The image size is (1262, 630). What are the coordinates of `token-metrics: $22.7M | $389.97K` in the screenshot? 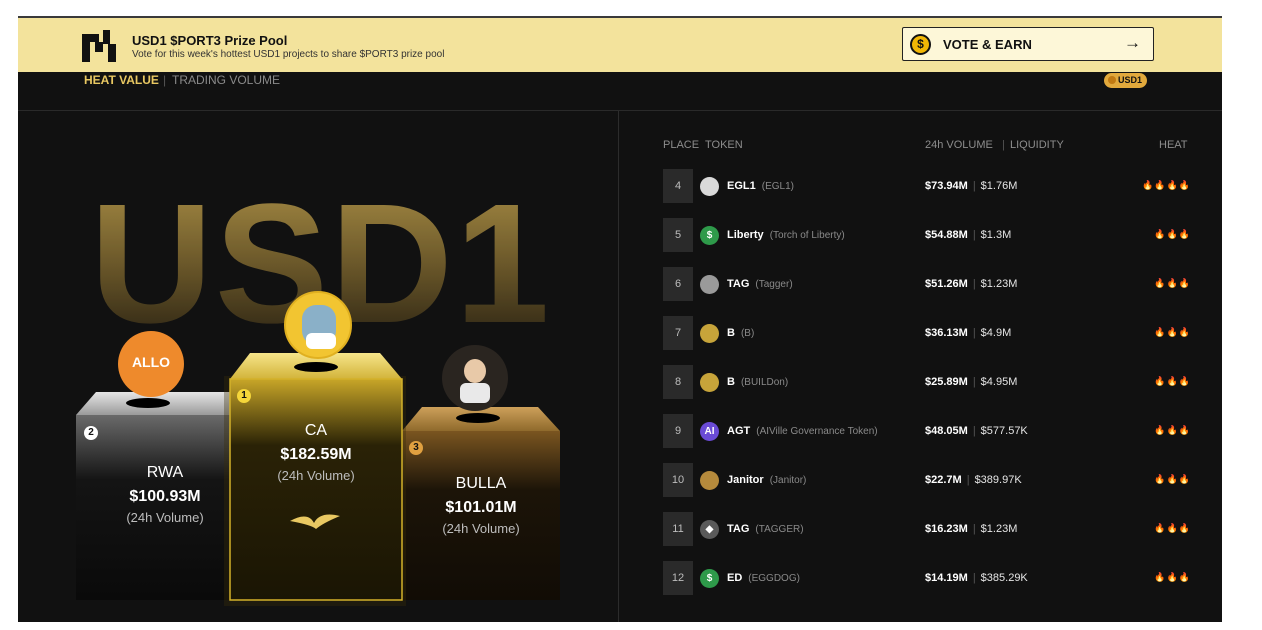 It's located at (973, 480).